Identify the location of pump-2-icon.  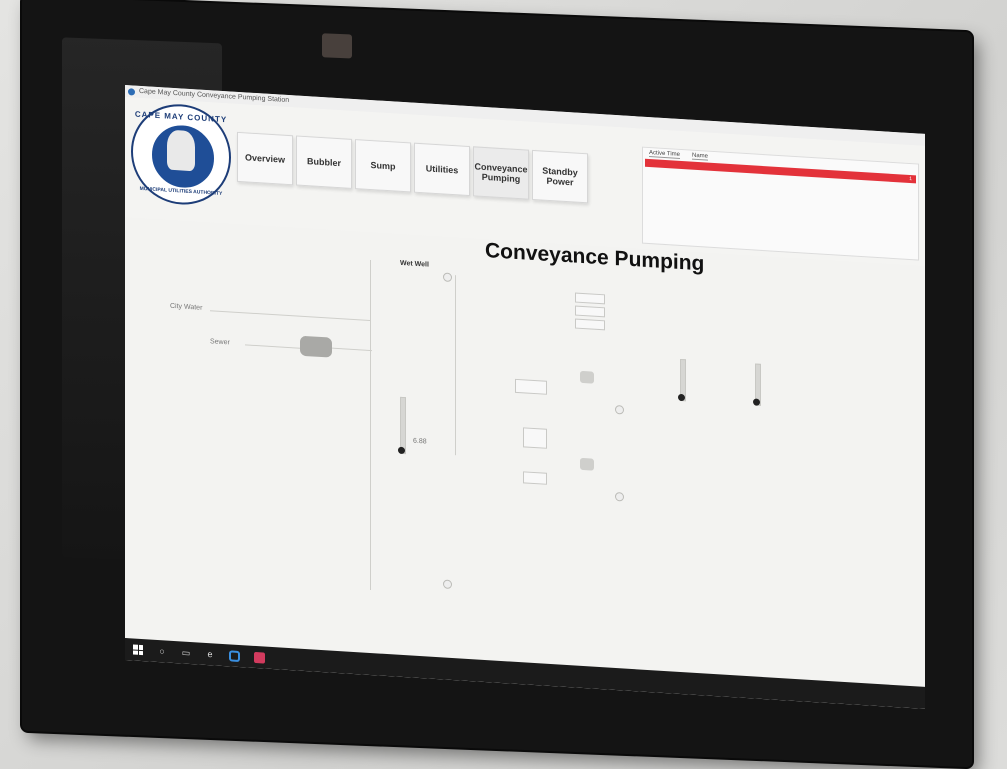
(587, 464).